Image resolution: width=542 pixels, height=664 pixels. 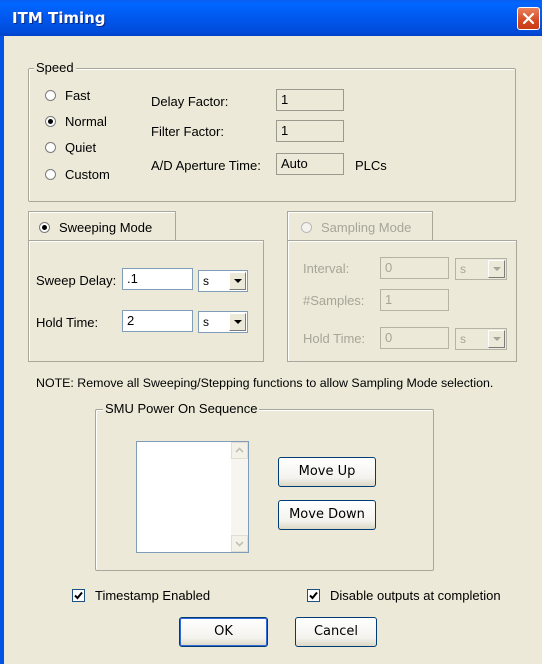 I want to click on ad-aperture-unit: PLCs, so click(x=371, y=165).